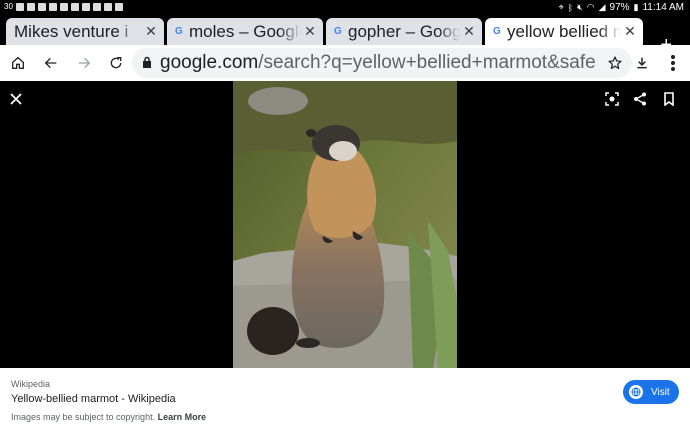 This screenshot has width=690, height=431. Describe the element at coordinates (636, 7) in the screenshot. I see `battery-icon: ▮` at that location.